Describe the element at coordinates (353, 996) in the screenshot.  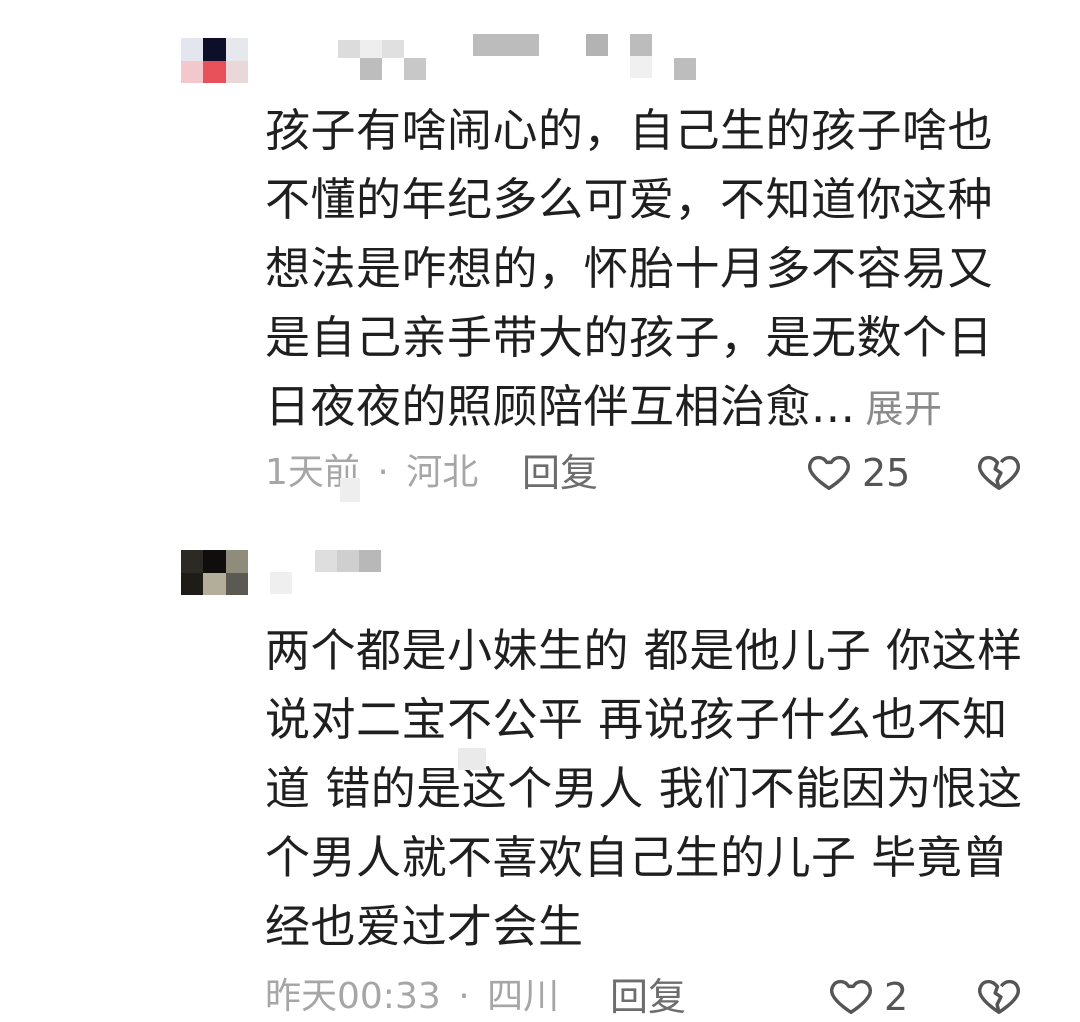
I see `comment-time: 昨天00:33` at that location.